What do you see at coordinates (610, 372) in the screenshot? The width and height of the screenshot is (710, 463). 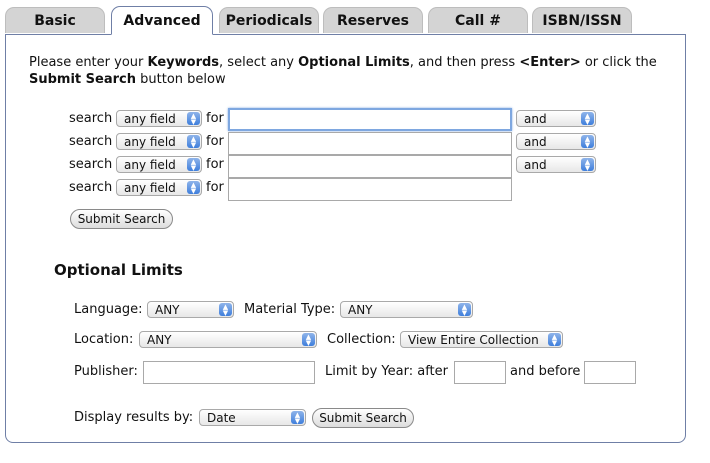 I see `year-before-input` at bounding box center [610, 372].